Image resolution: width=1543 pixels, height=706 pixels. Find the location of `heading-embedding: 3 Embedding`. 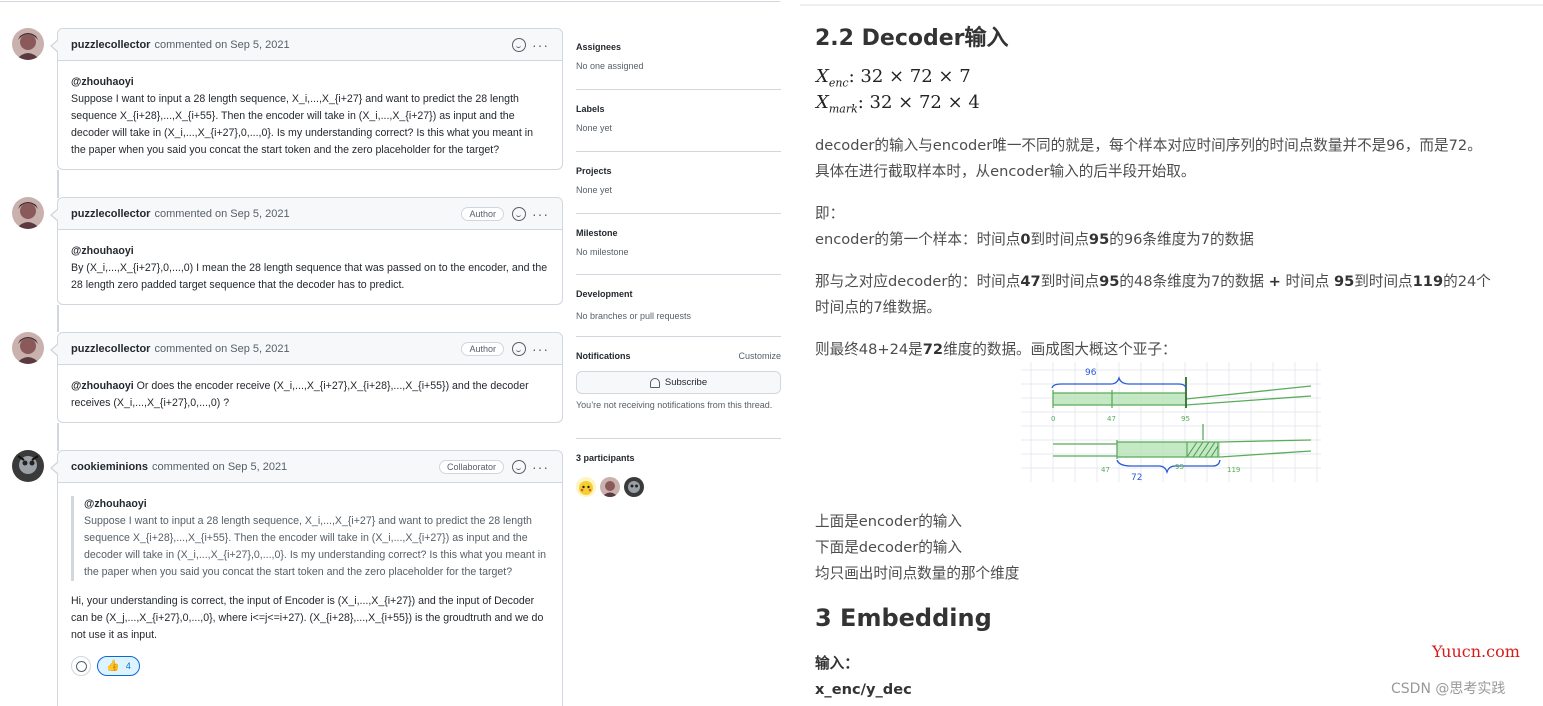

heading-embedding: 3 Embedding is located at coordinates (903, 618).